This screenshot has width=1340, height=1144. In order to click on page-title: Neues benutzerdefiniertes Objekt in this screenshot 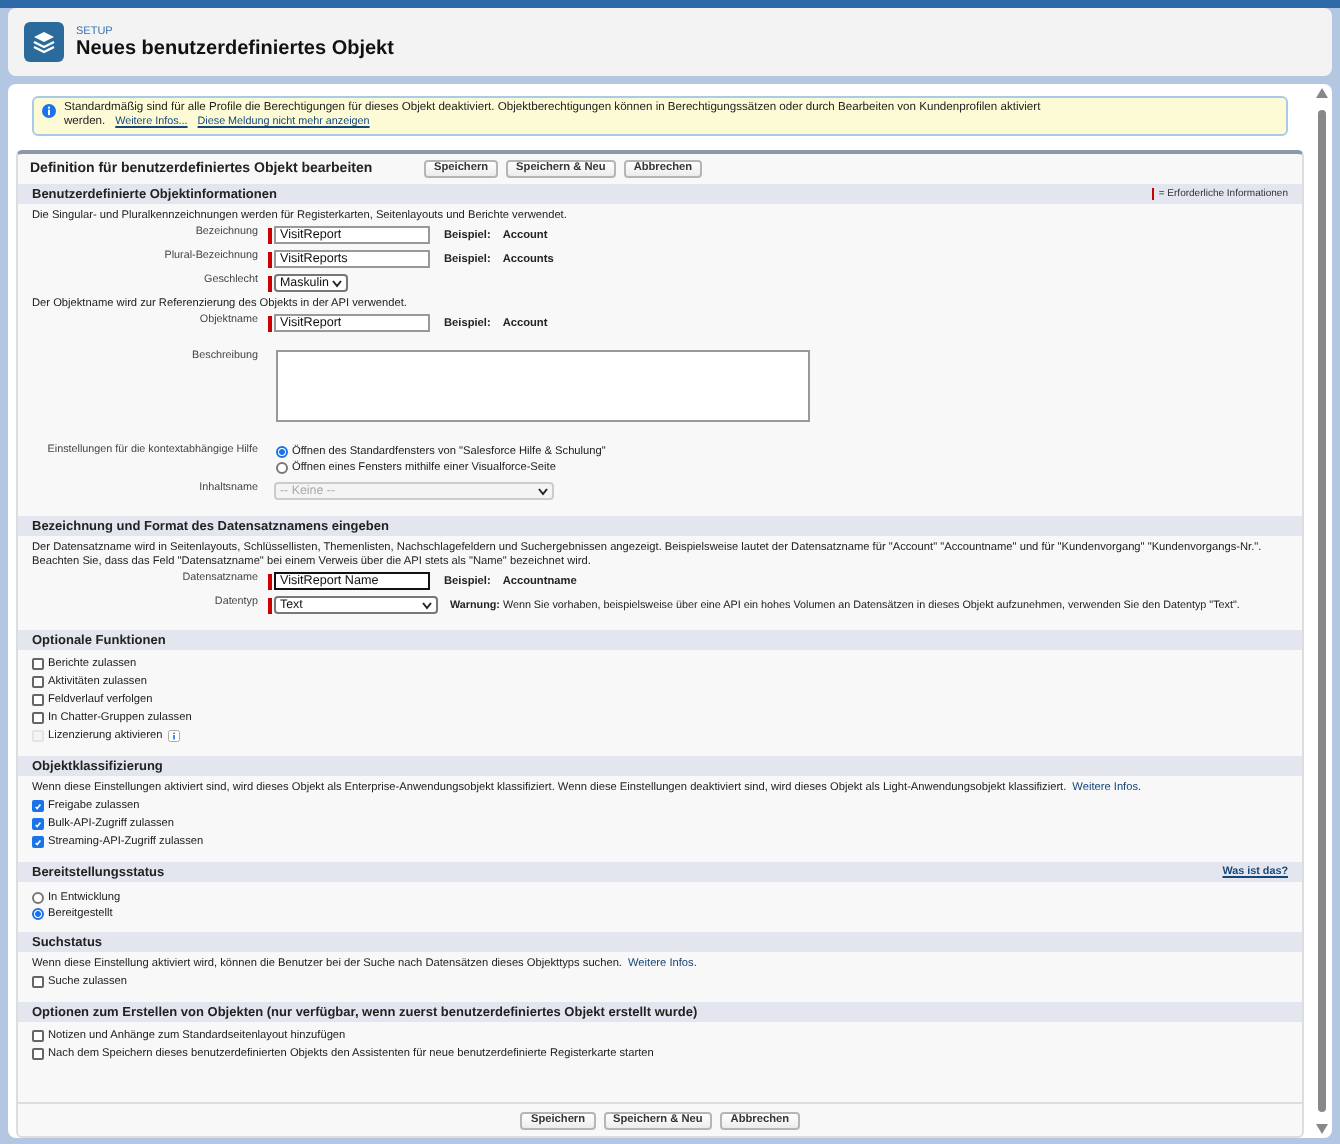, I will do `click(235, 48)`.